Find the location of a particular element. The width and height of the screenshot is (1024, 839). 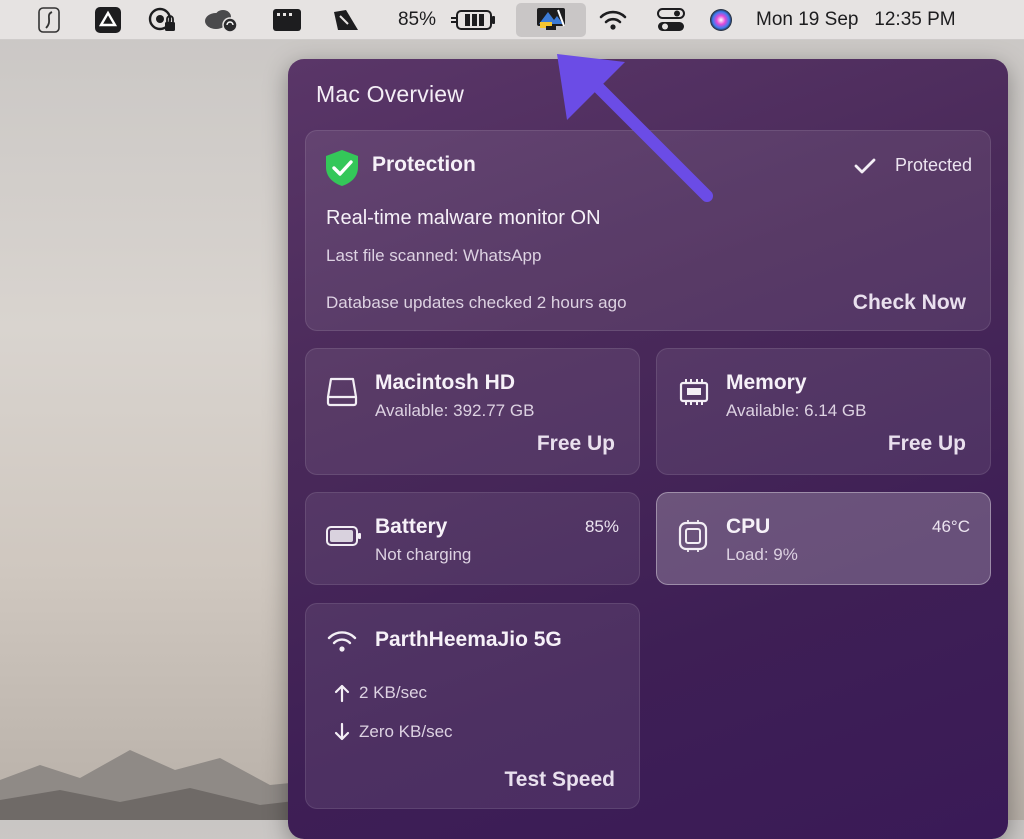

disk-available: Available: 392.77 GB is located at coordinates (455, 410).